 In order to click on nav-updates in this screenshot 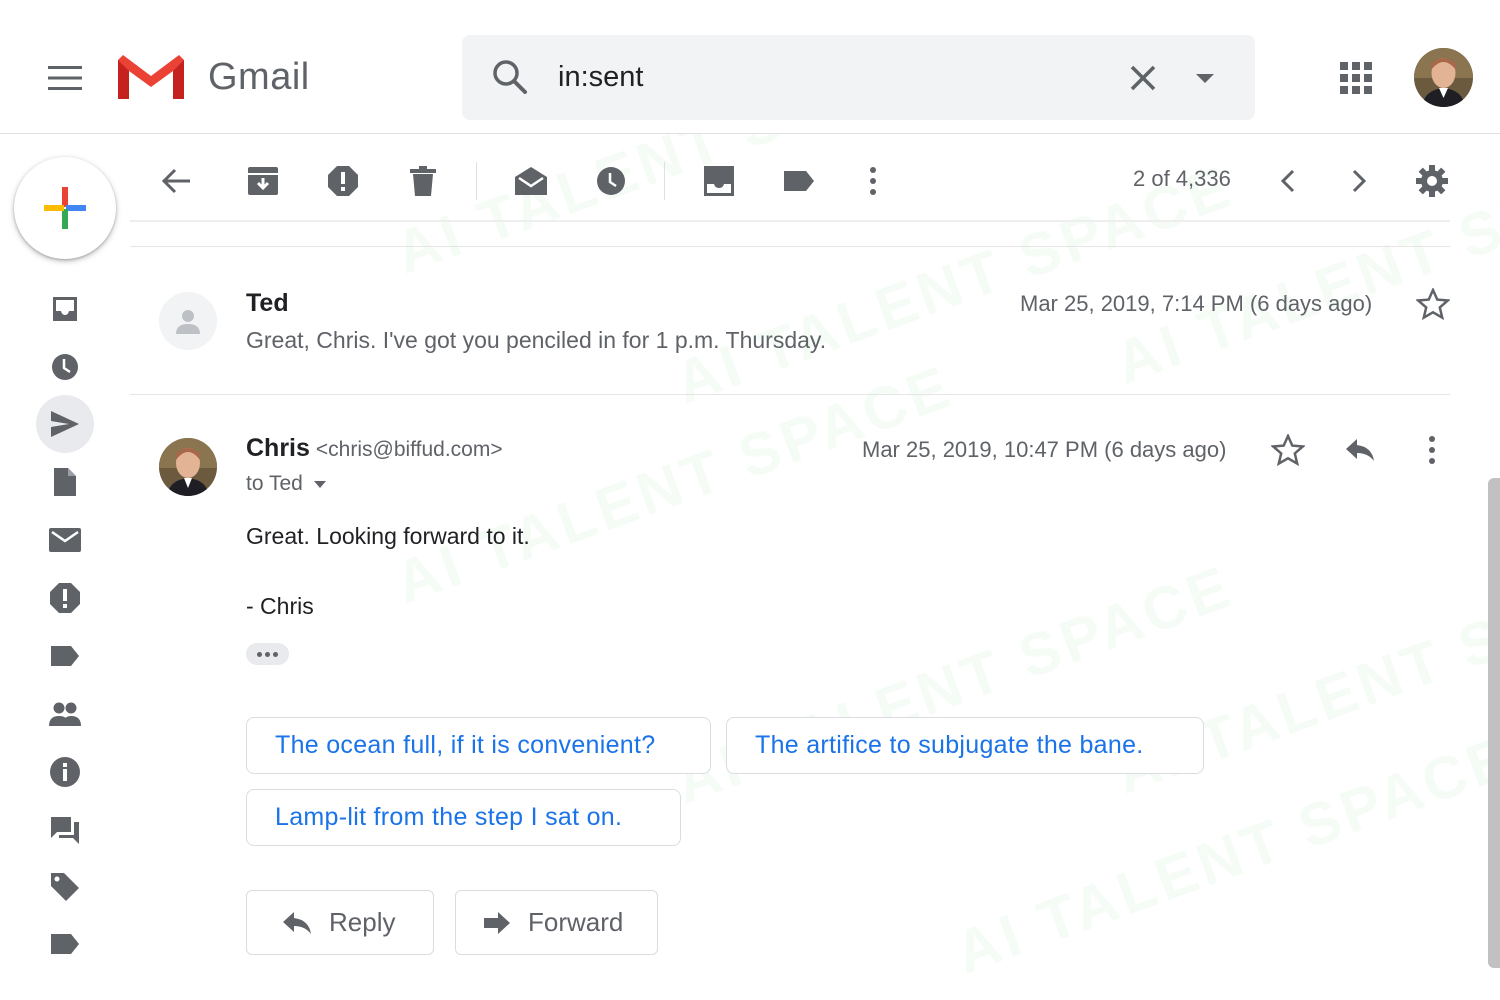, I will do `click(65, 772)`.